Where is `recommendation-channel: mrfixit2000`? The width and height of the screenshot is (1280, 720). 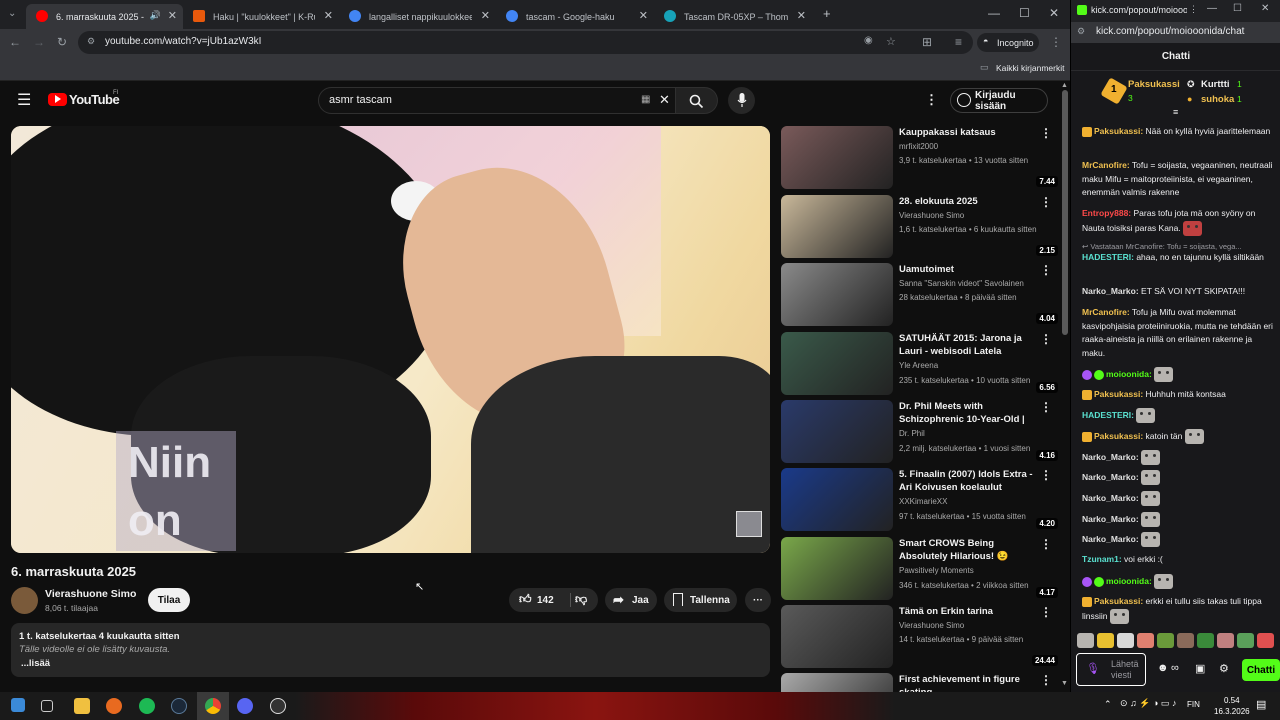 recommendation-channel: mrfixit2000 is located at coordinates (918, 146).